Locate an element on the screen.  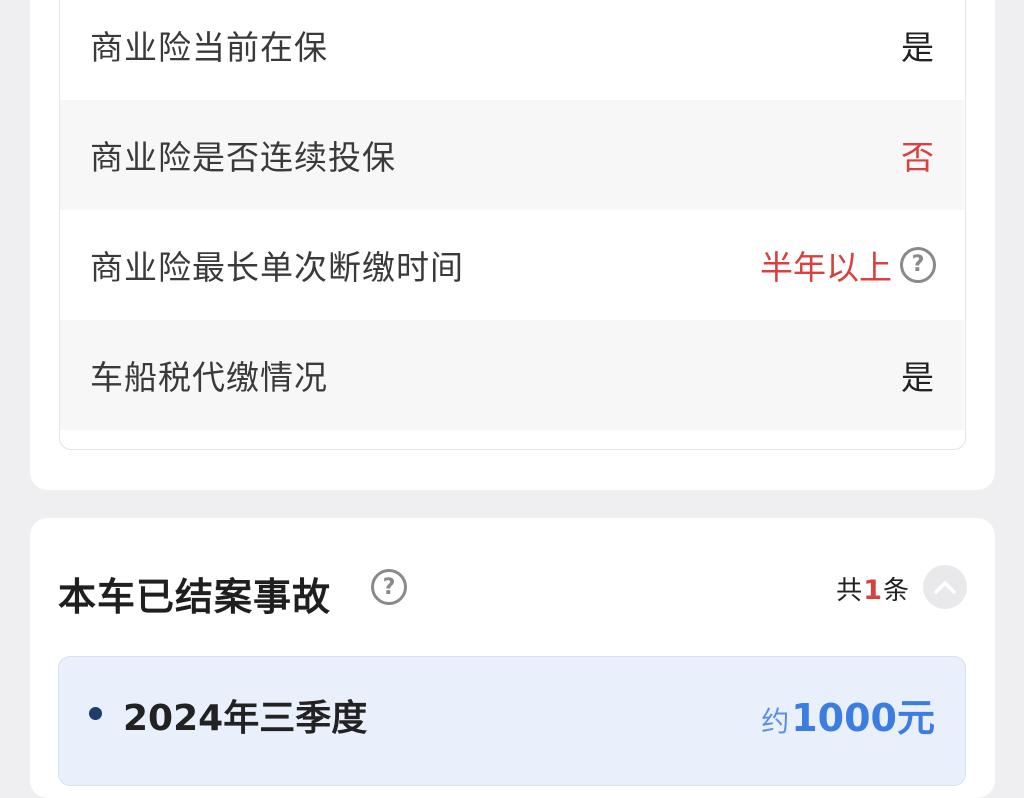
accident-amount: 约 1000元 is located at coordinates (848, 714).